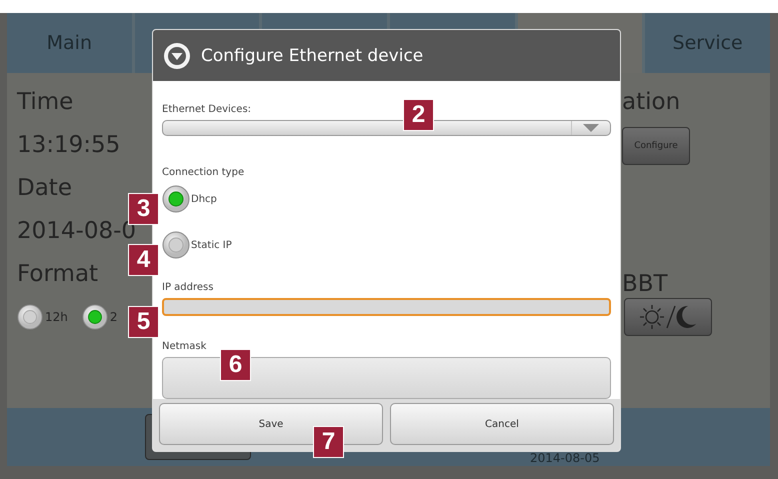  Describe the element at coordinates (69, 146) in the screenshot. I see `time-value: 13:19:55` at that location.